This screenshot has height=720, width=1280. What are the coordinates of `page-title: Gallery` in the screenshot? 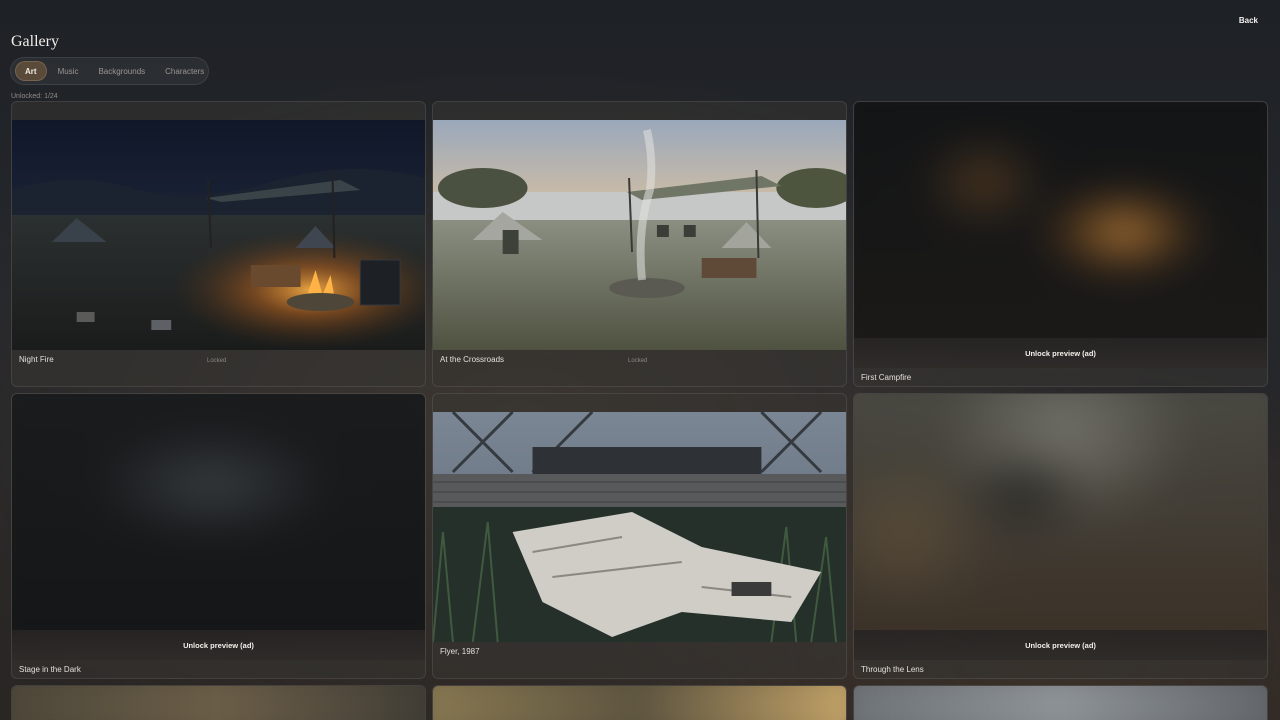 It's located at (35, 41).